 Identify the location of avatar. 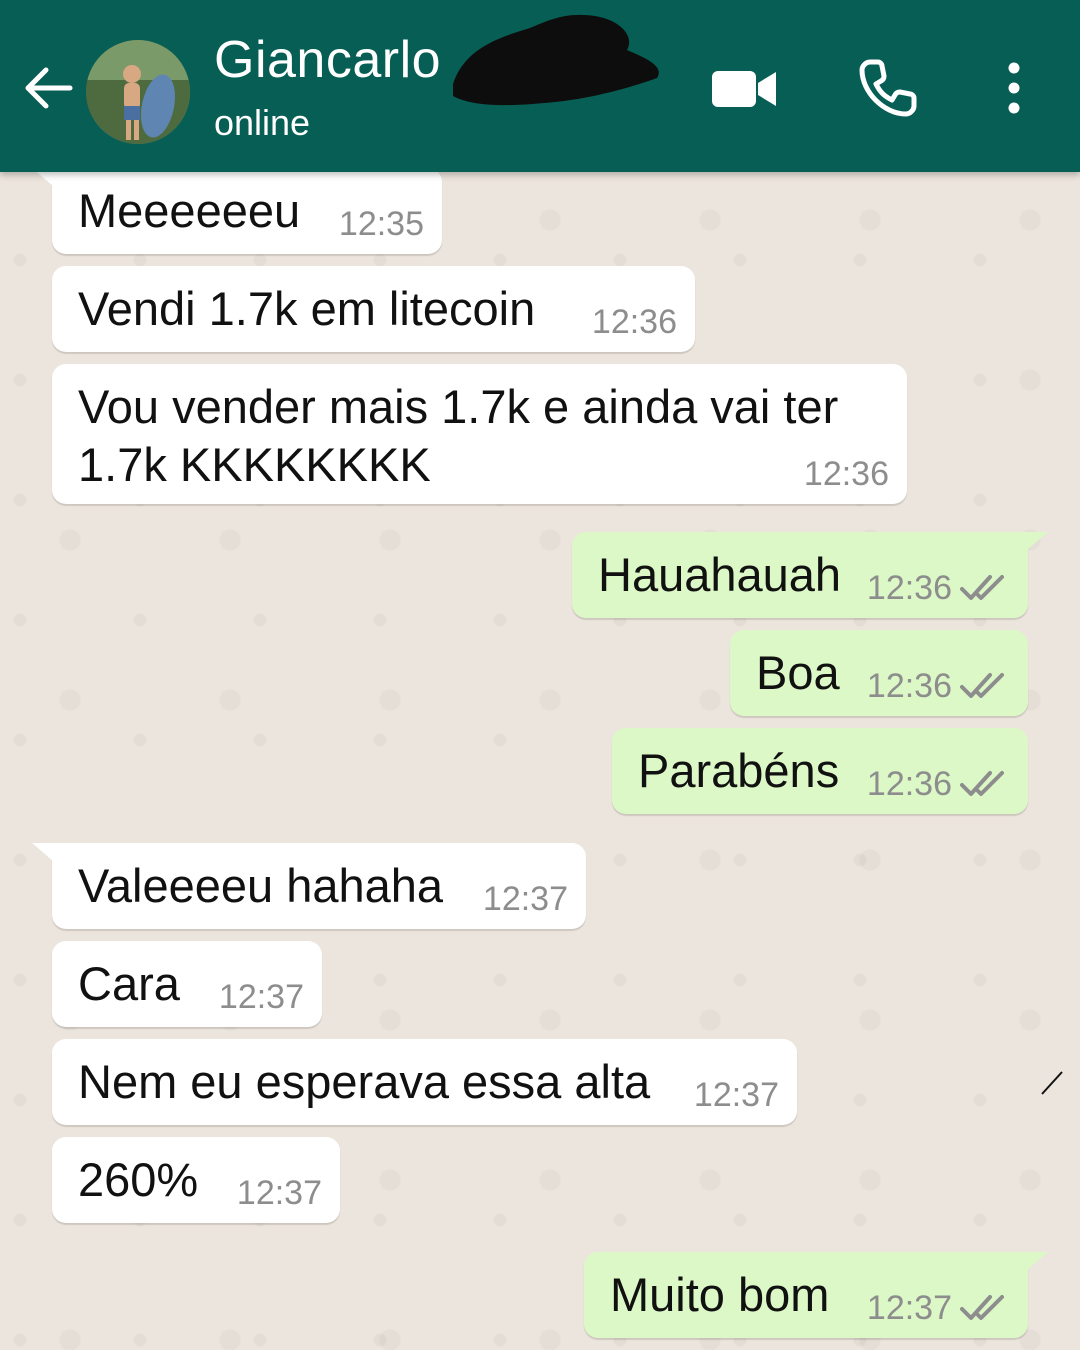
(138, 92).